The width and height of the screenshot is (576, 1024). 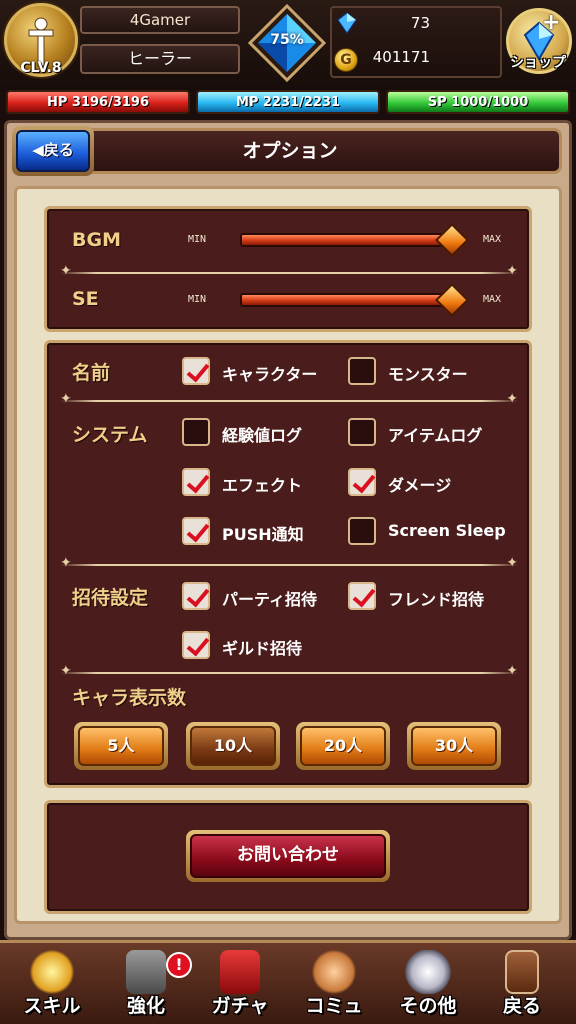 I want to click on friend-invite-option-label: フレンド招待, so click(x=436, y=599).